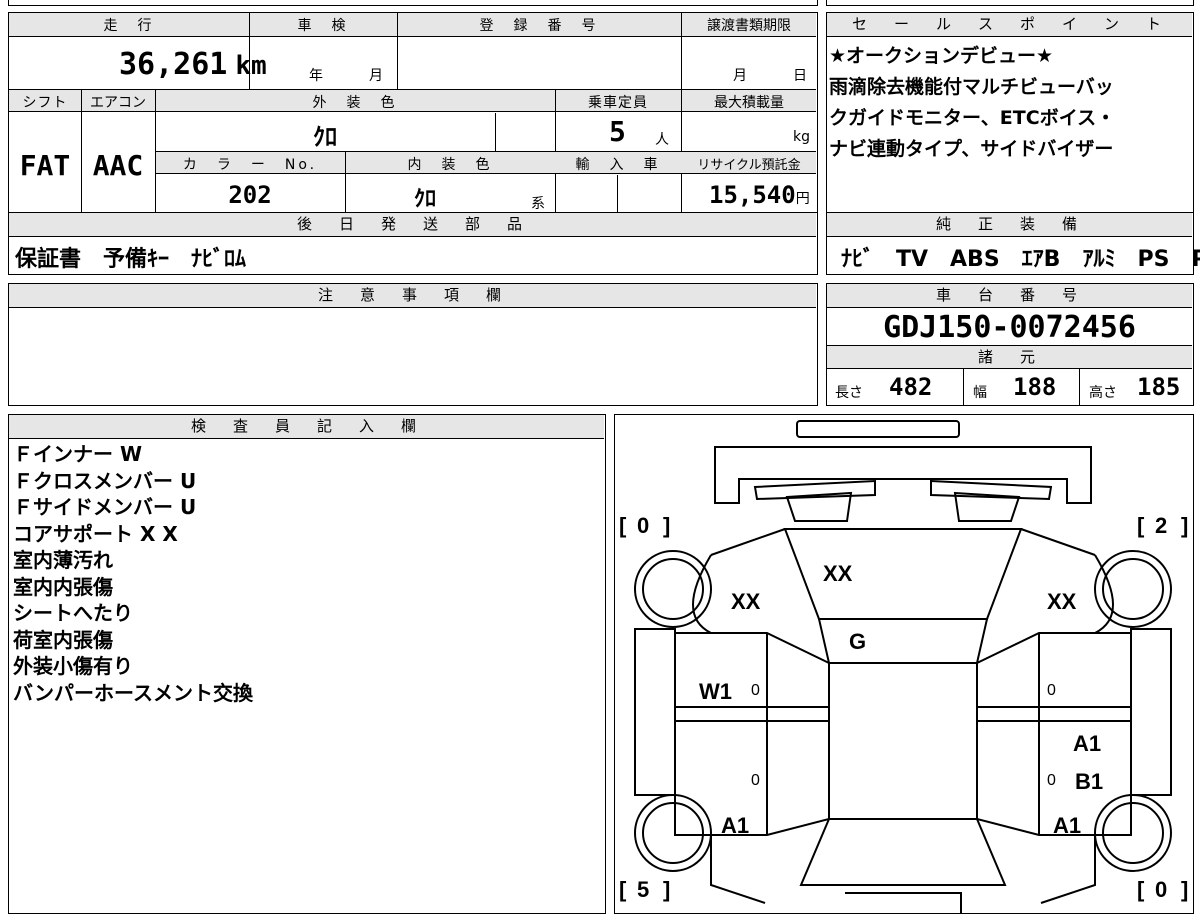  What do you see at coordinates (735, 825) in the screenshot?
I see `damage-quarter-left: A1` at bounding box center [735, 825].